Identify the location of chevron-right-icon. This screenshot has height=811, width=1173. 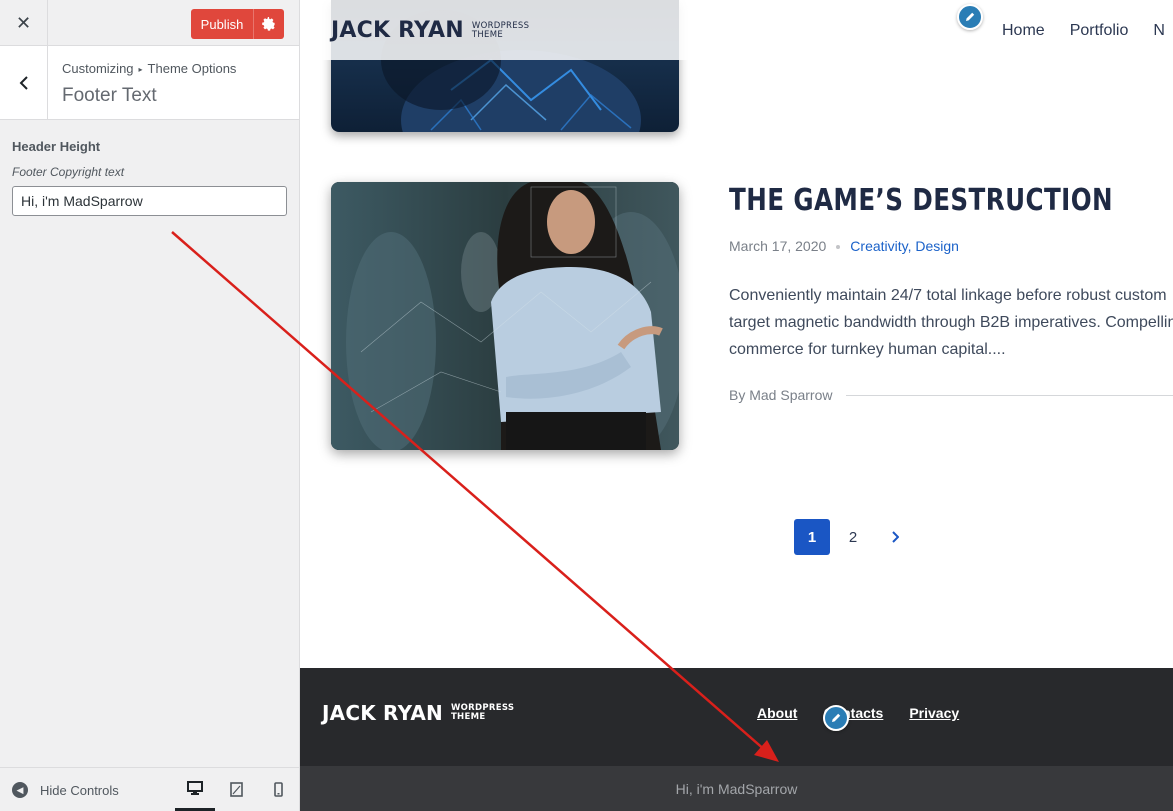
(895, 537).